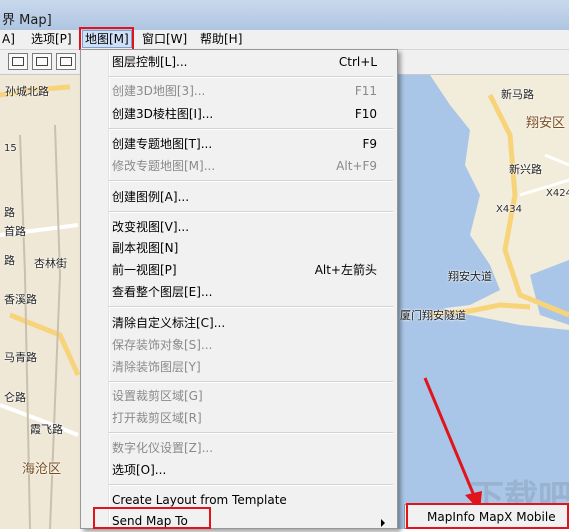 The width and height of the screenshot is (569, 532). I want to click on map-label: 香溪路, so click(20, 299).